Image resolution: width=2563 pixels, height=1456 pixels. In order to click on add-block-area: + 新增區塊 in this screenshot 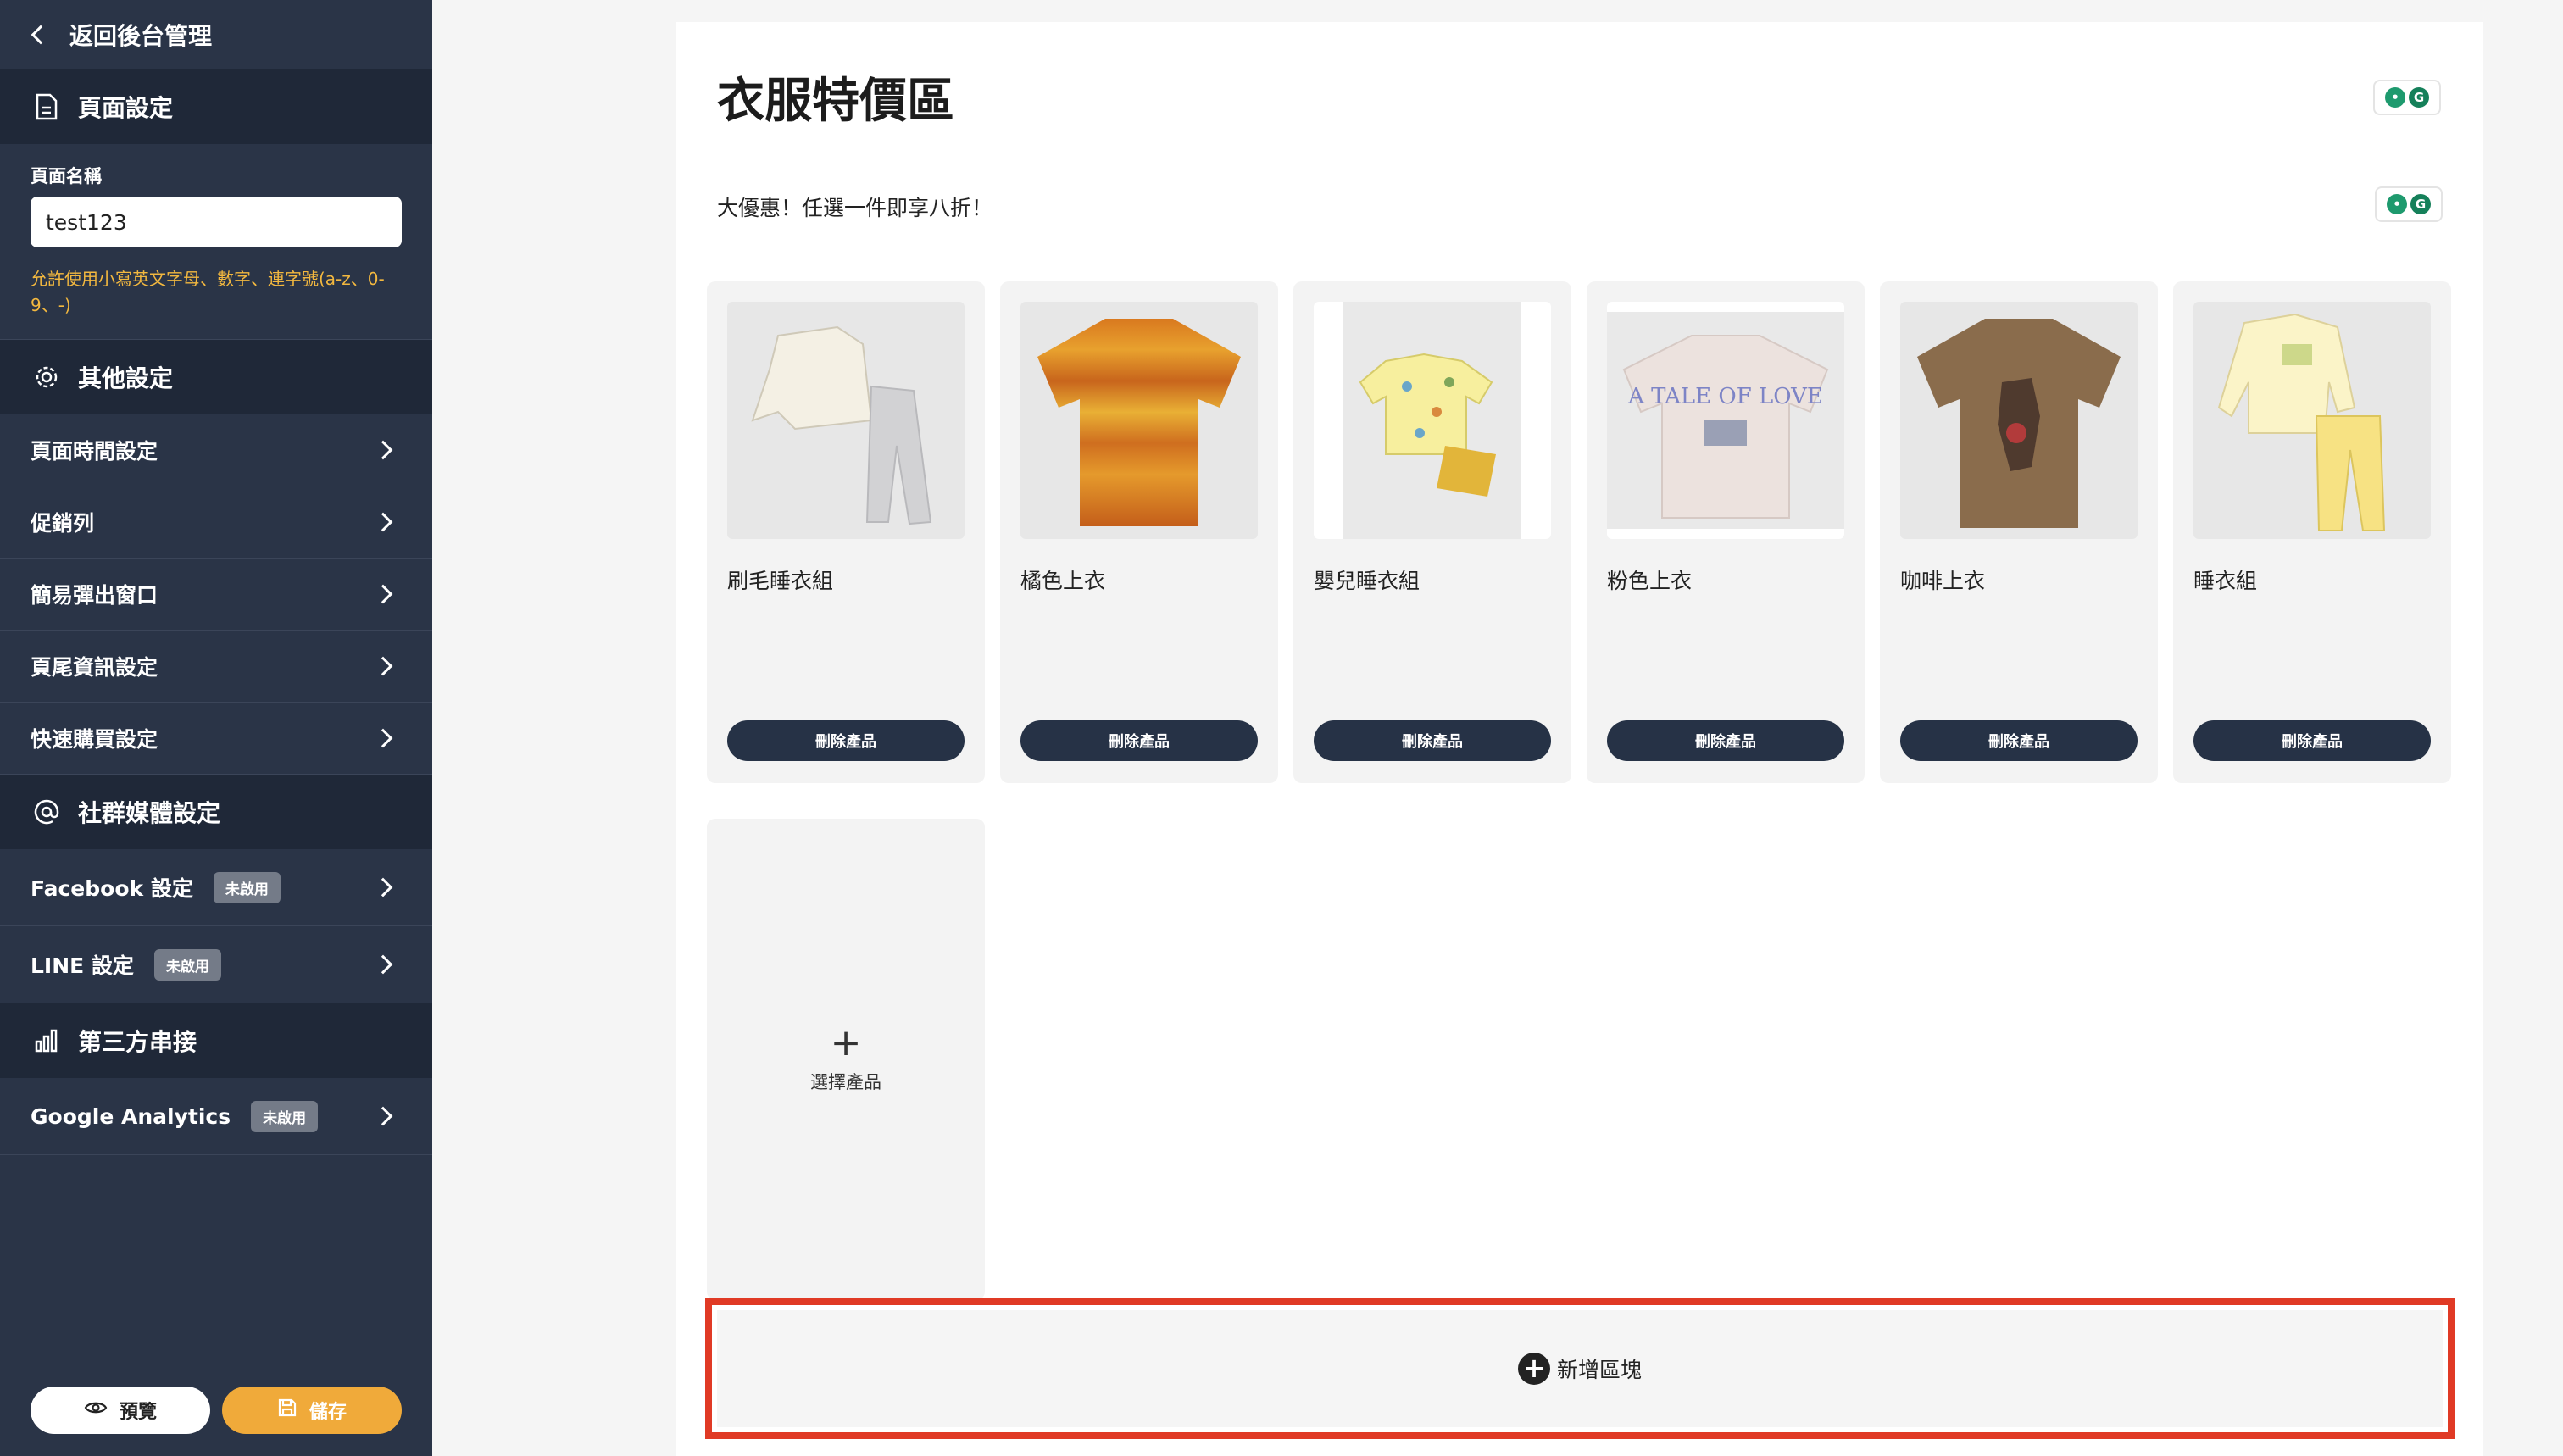, I will do `click(1580, 1368)`.